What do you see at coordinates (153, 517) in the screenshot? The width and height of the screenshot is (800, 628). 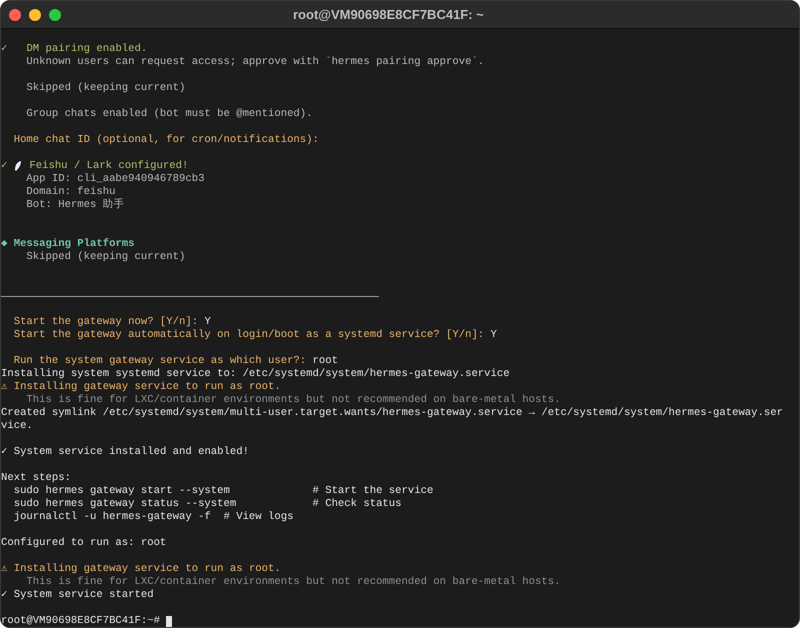 I see `terminal-line: journalctl -u hermes-gateway -f # View logs` at bounding box center [153, 517].